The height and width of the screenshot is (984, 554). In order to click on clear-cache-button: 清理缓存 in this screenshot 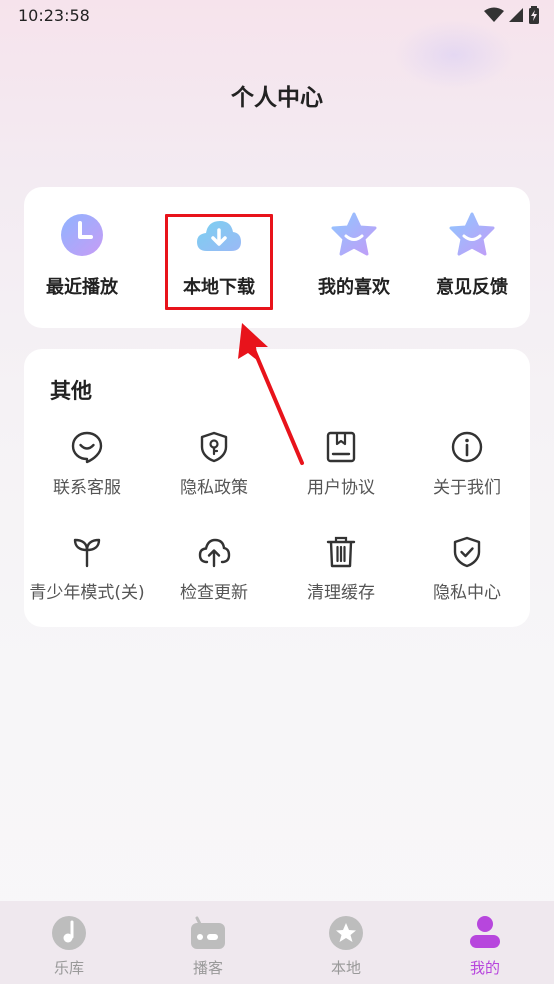, I will do `click(341, 569)`.